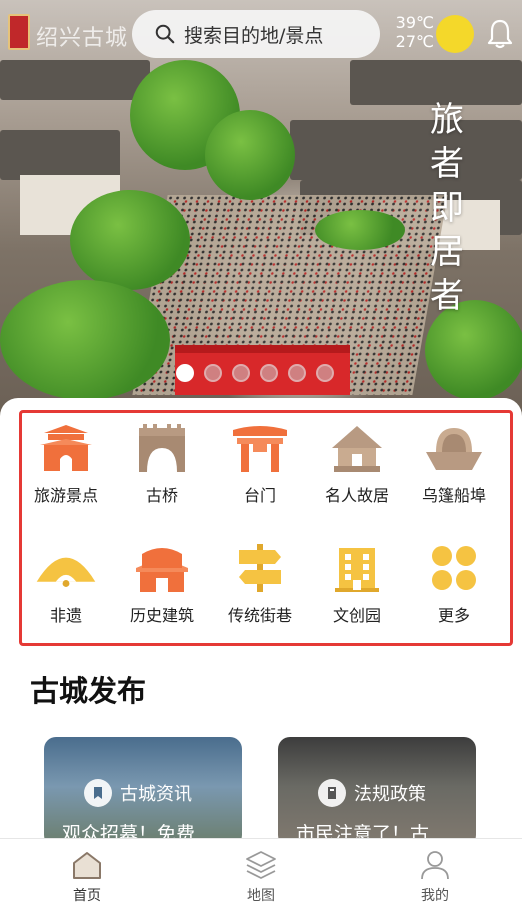 The height and width of the screenshot is (907, 522). I want to click on tab-label: 首页, so click(87, 896).